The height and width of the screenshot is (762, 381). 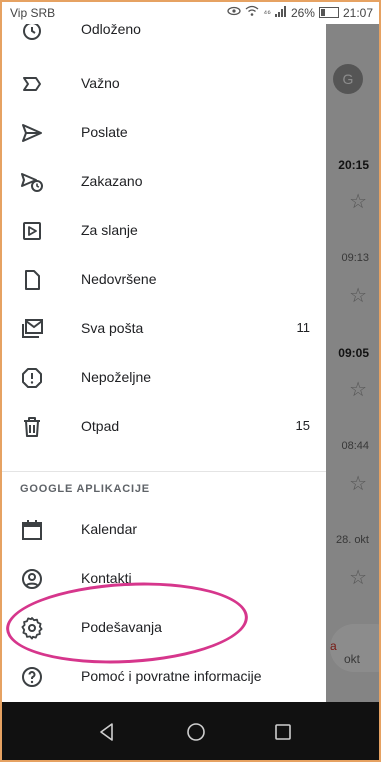 What do you see at coordinates (171, 676) in the screenshot?
I see `drawer-item-label: Pomoć i povratne informacije` at bounding box center [171, 676].